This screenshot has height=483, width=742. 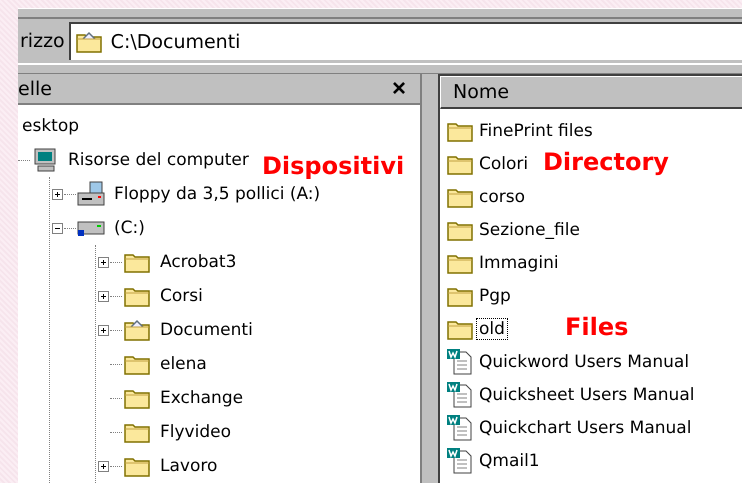 What do you see at coordinates (536, 130) in the screenshot?
I see `file-name: FinePrint files` at bounding box center [536, 130].